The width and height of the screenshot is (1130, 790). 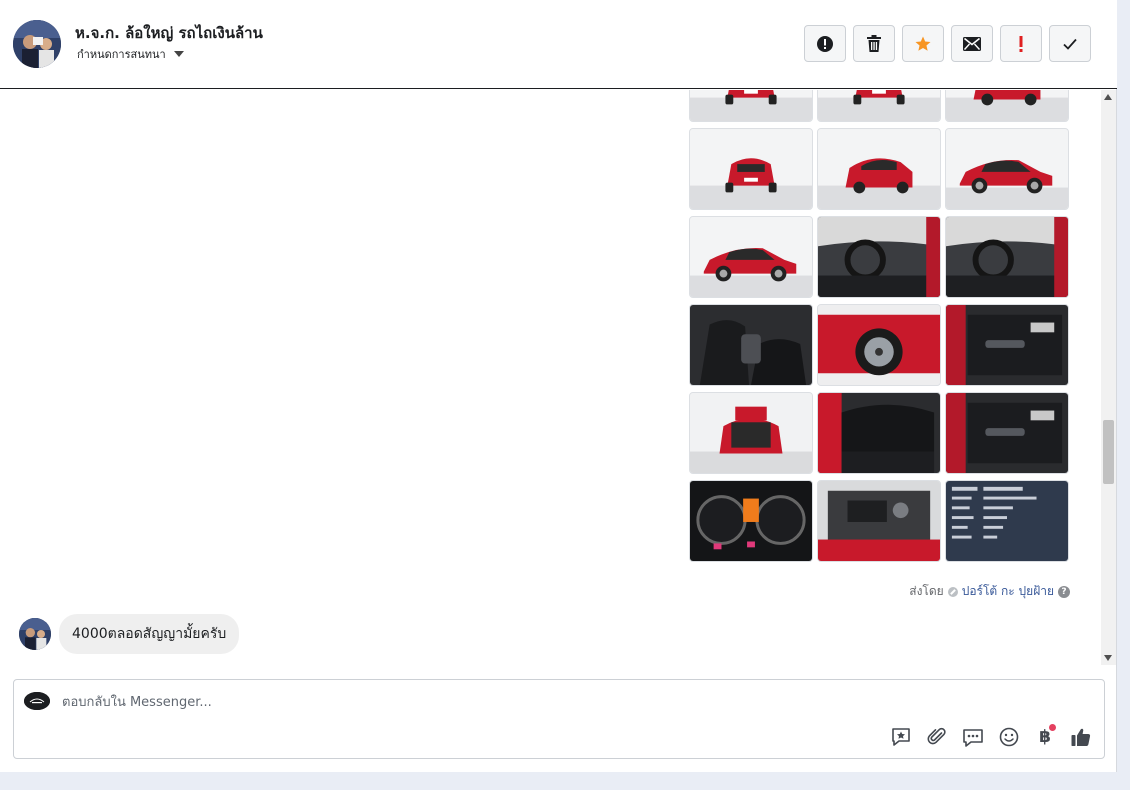 I want to click on thread-scrollbar, so click(x=1108, y=377).